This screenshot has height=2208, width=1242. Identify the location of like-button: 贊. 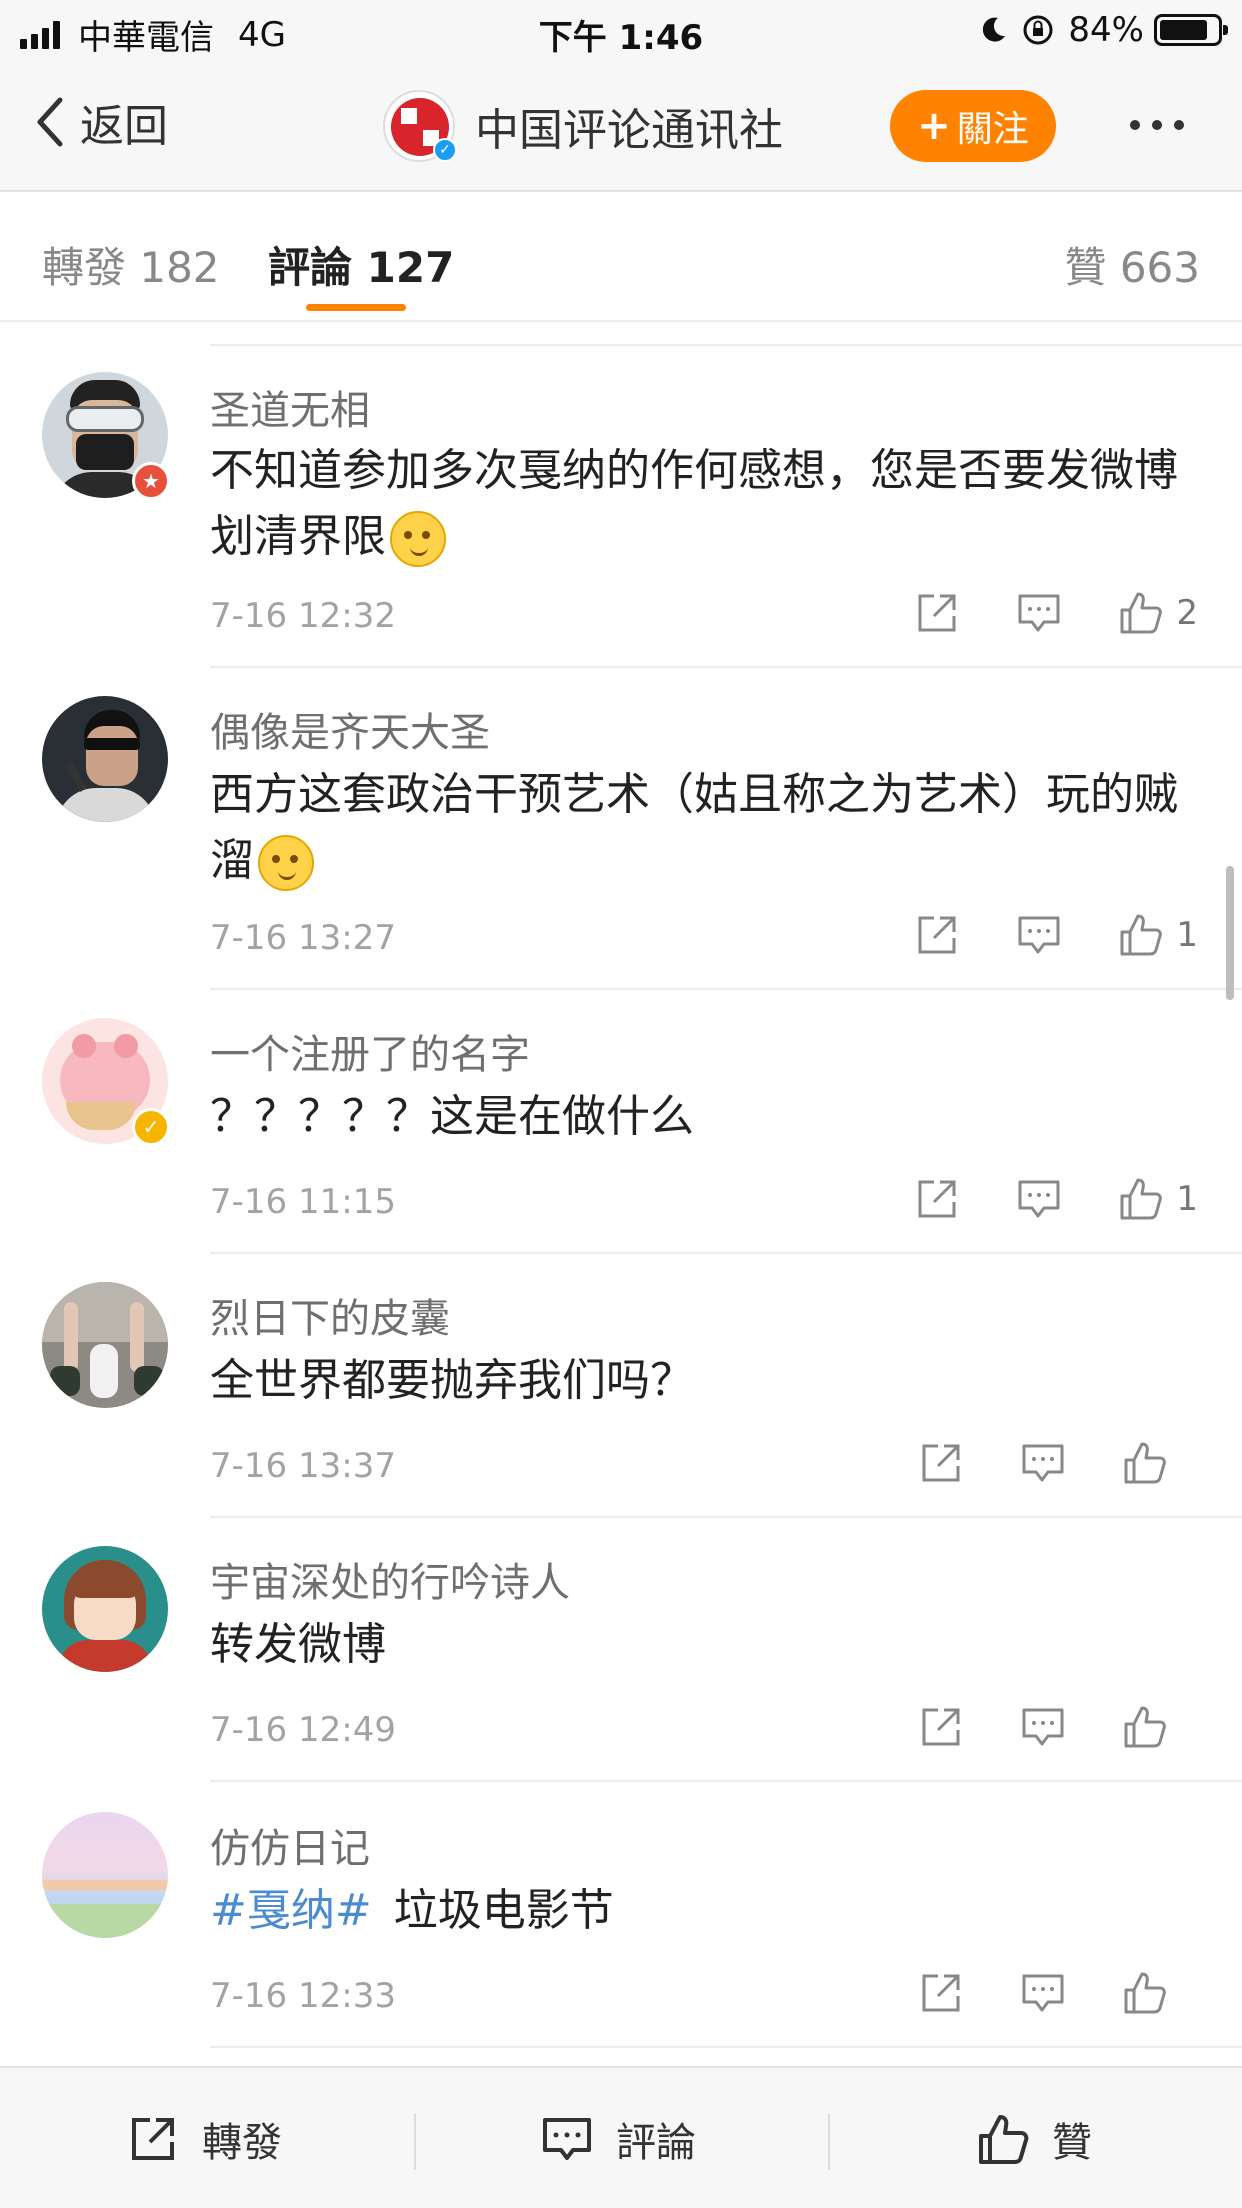
(1034, 2138).